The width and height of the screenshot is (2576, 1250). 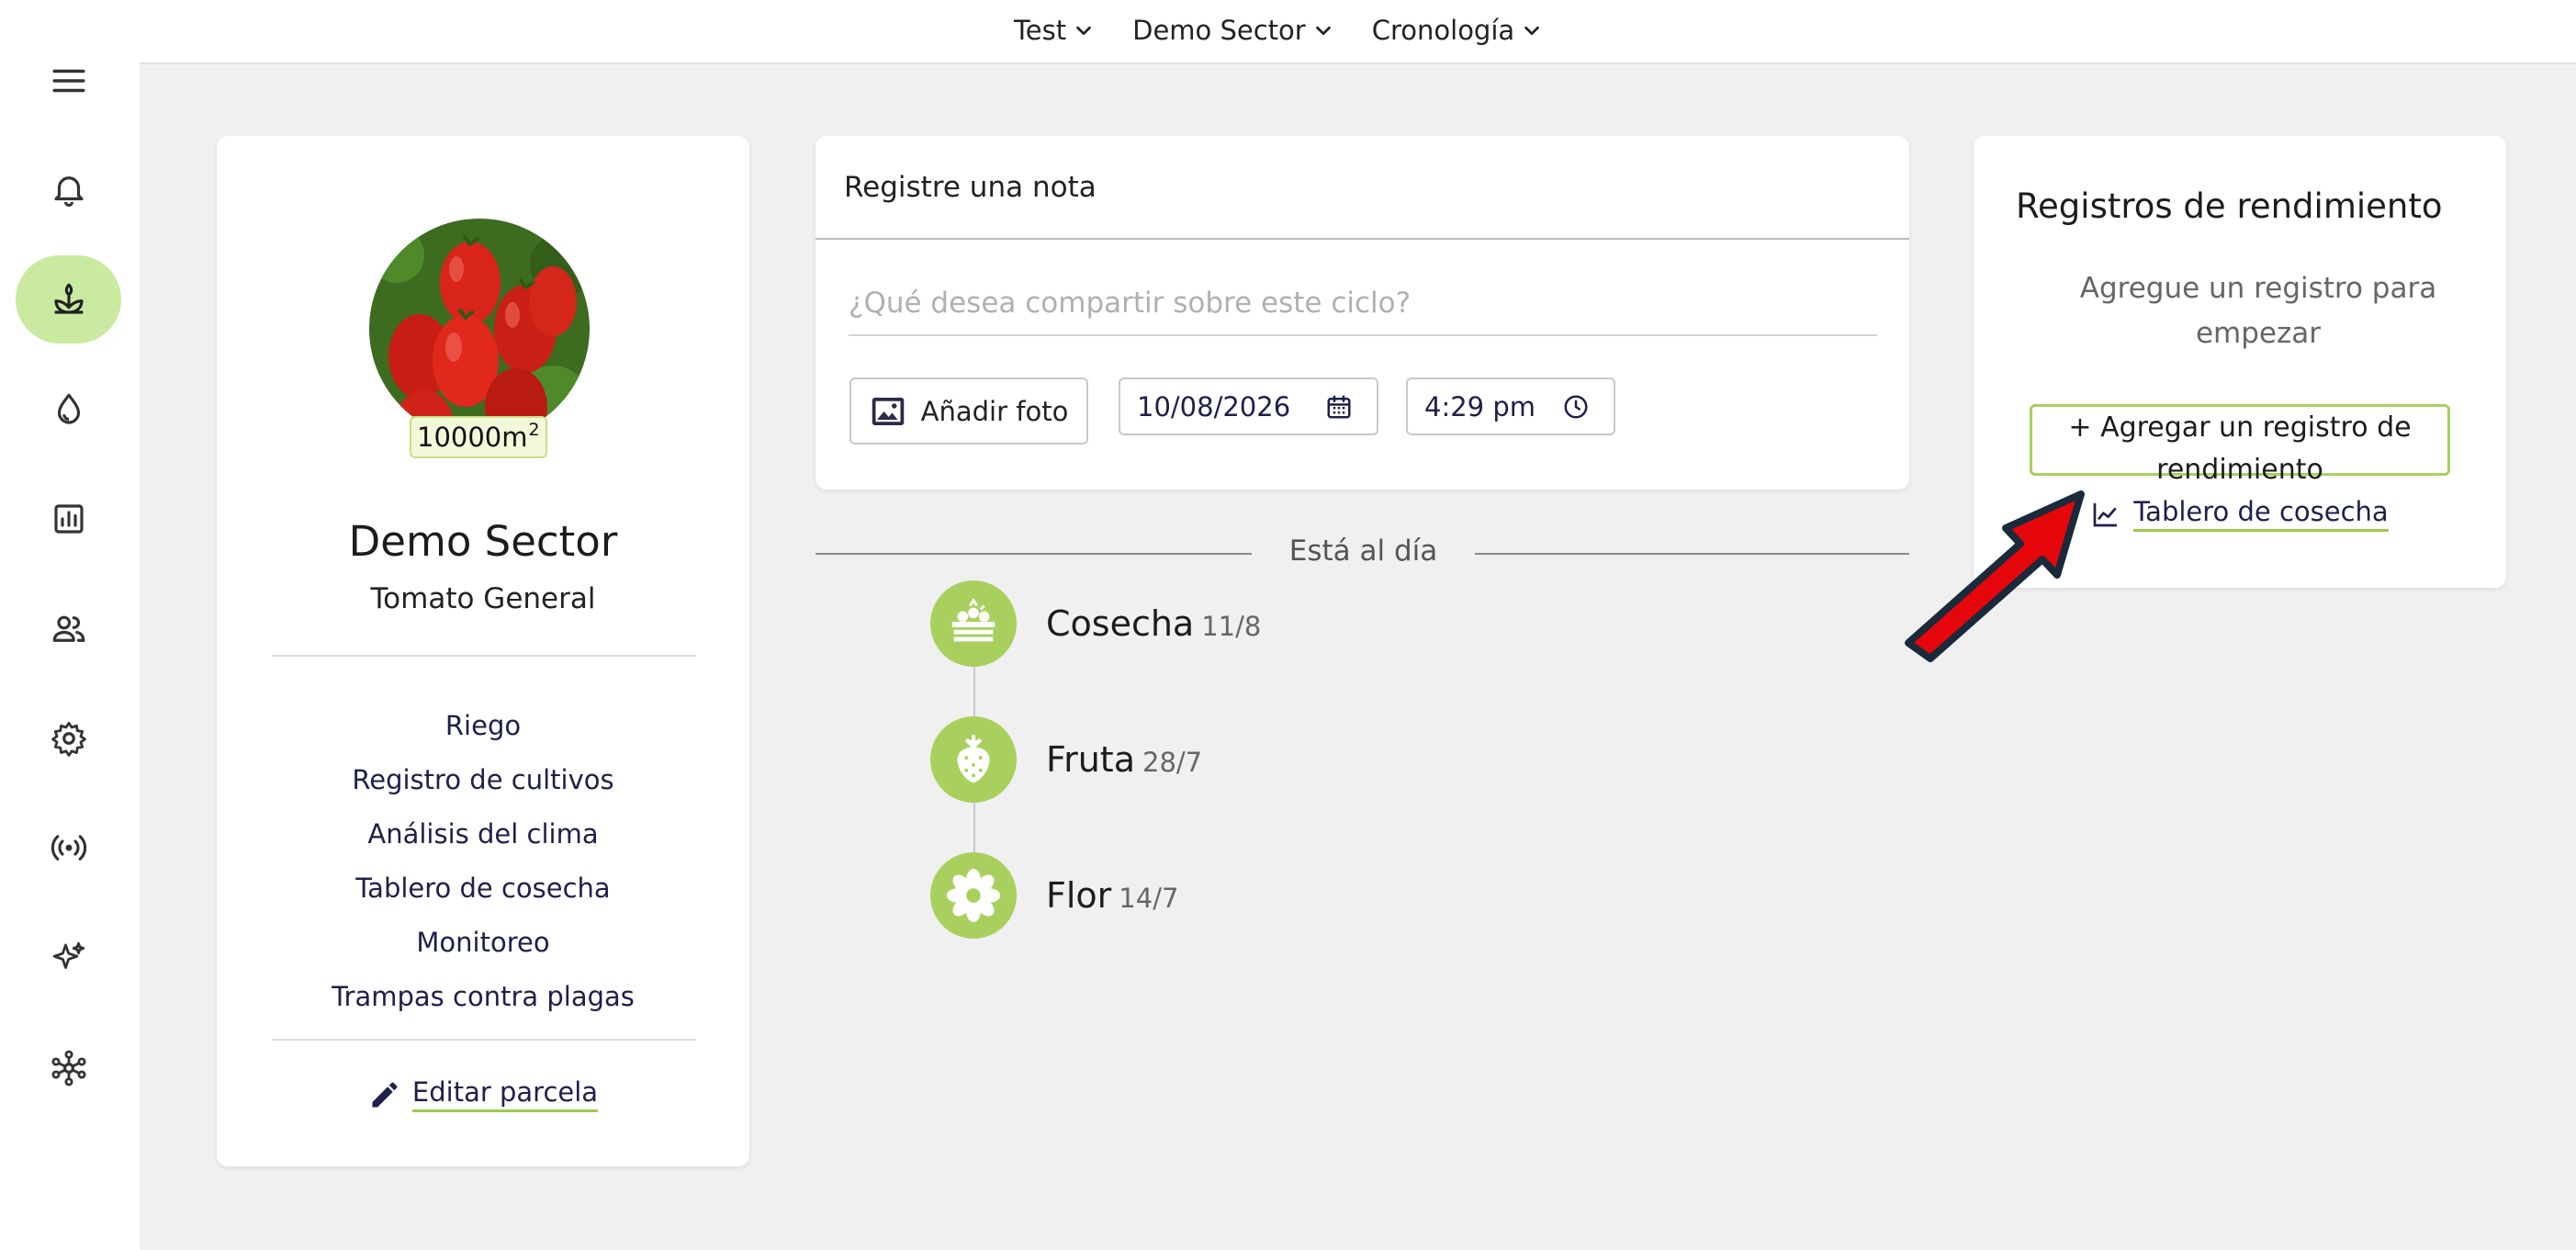 I want to click on top-bar: Test Demo Sector Cronología, so click(x=1288, y=32).